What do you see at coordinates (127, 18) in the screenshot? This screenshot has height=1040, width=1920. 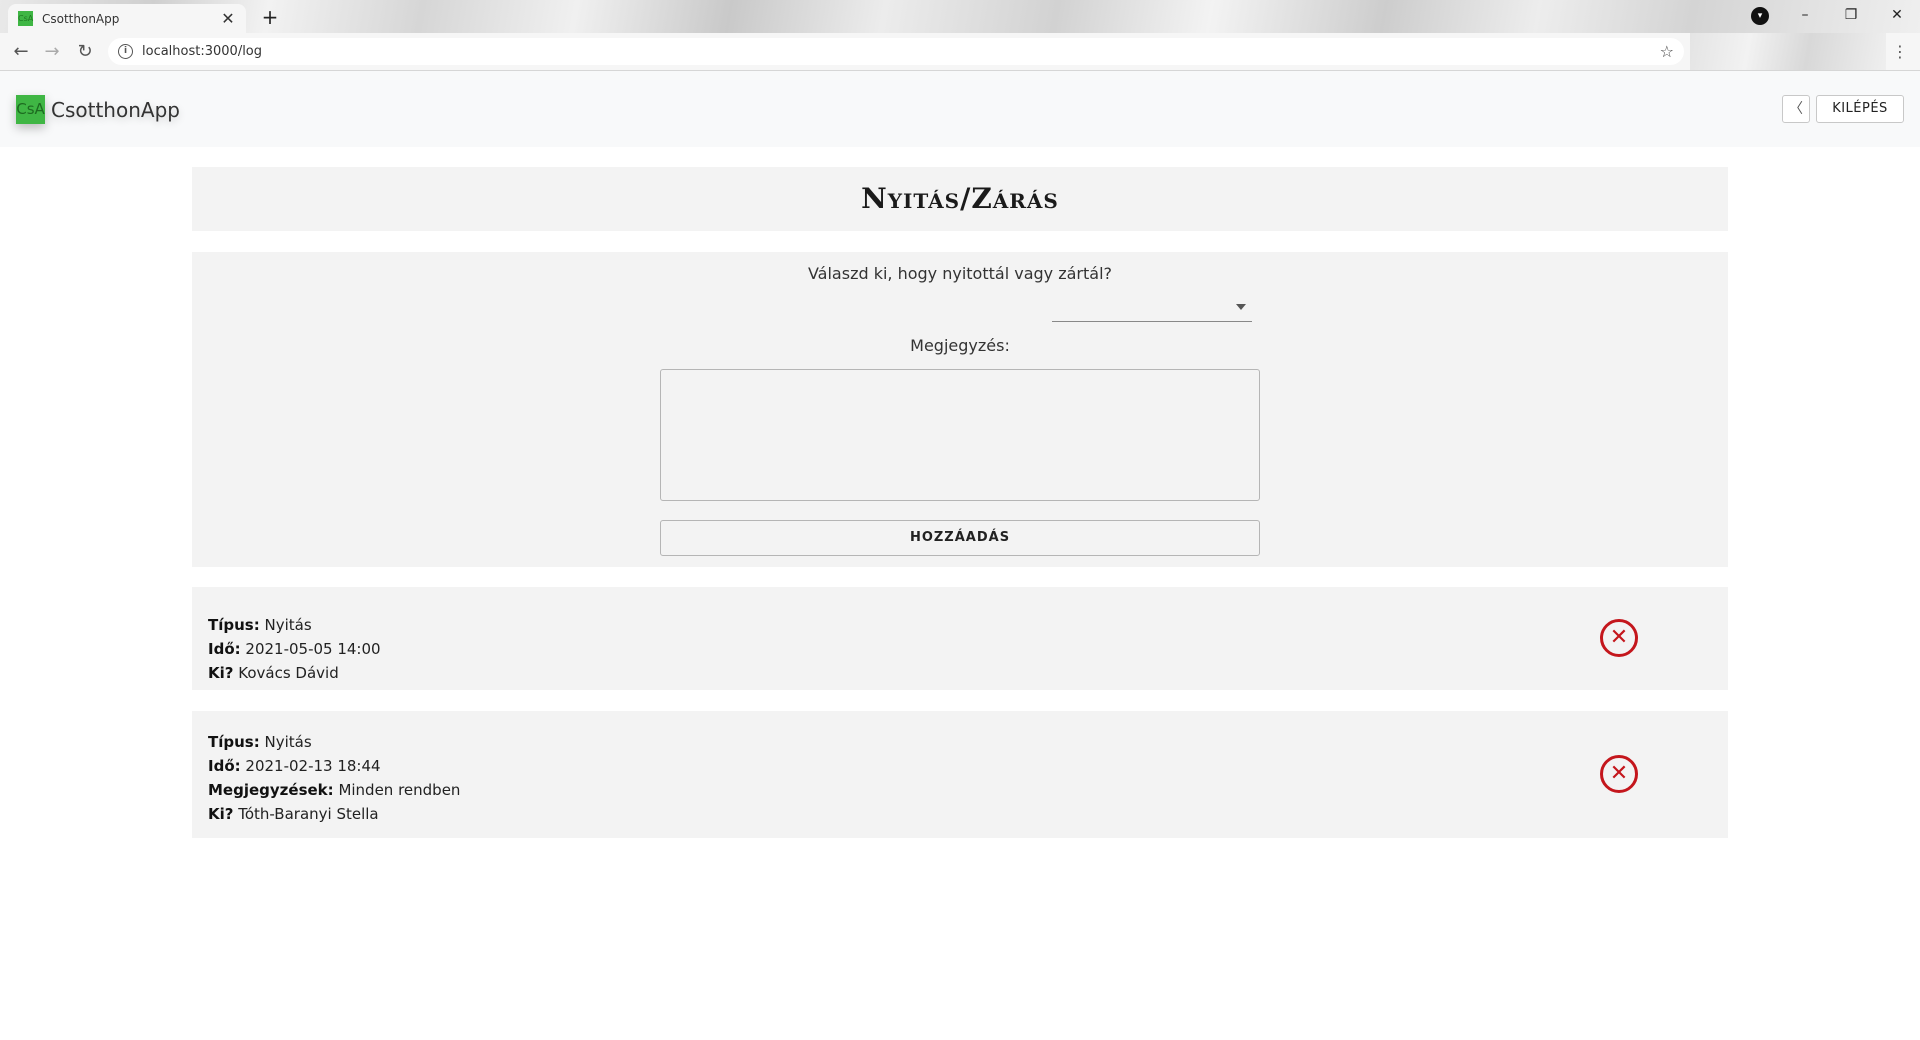 I see `browser-tab: CsA CsotthonApp ✕` at bounding box center [127, 18].